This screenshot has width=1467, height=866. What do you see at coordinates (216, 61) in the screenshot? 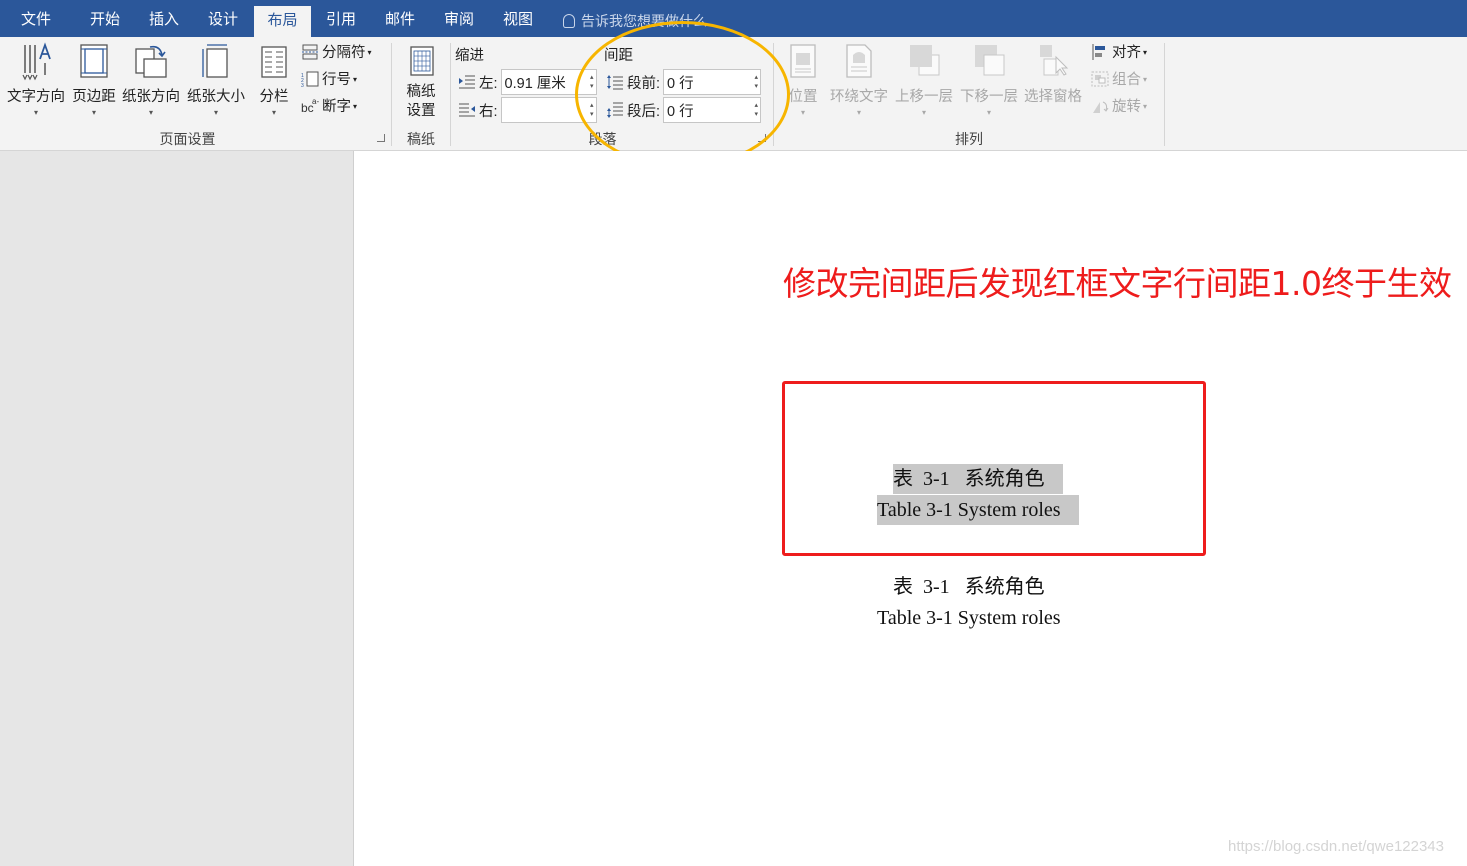
I see `paper-size-icon` at bounding box center [216, 61].